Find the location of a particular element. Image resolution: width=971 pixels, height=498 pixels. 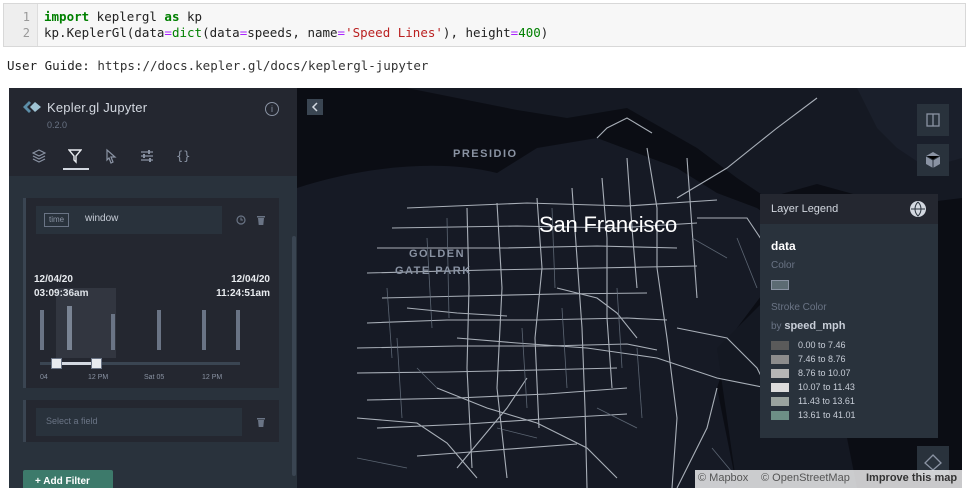

axis-tick: Sat 05 is located at coordinates (154, 377).